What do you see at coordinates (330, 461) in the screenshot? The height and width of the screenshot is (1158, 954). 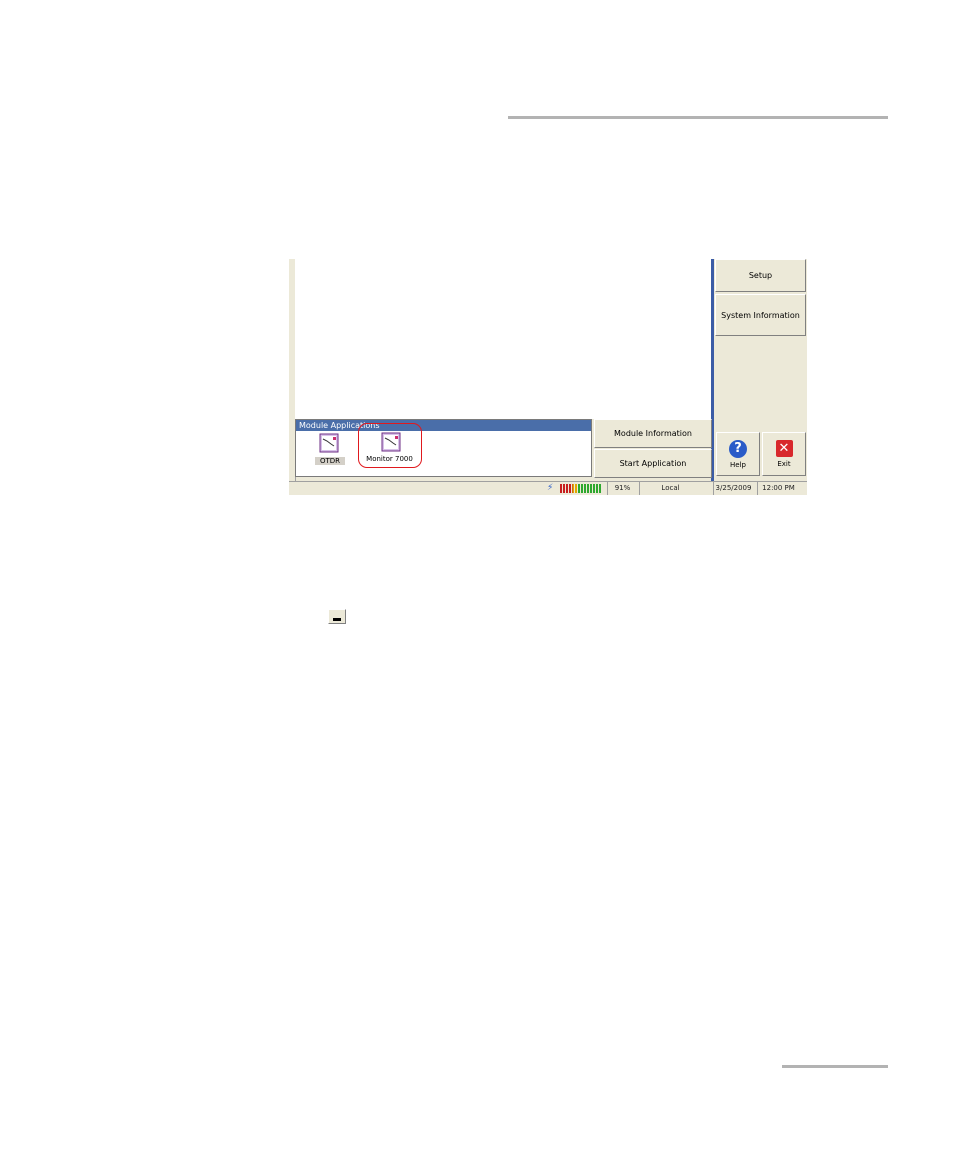 I see `otdr-app-label: OTDR` at bounding box center [330, 461].